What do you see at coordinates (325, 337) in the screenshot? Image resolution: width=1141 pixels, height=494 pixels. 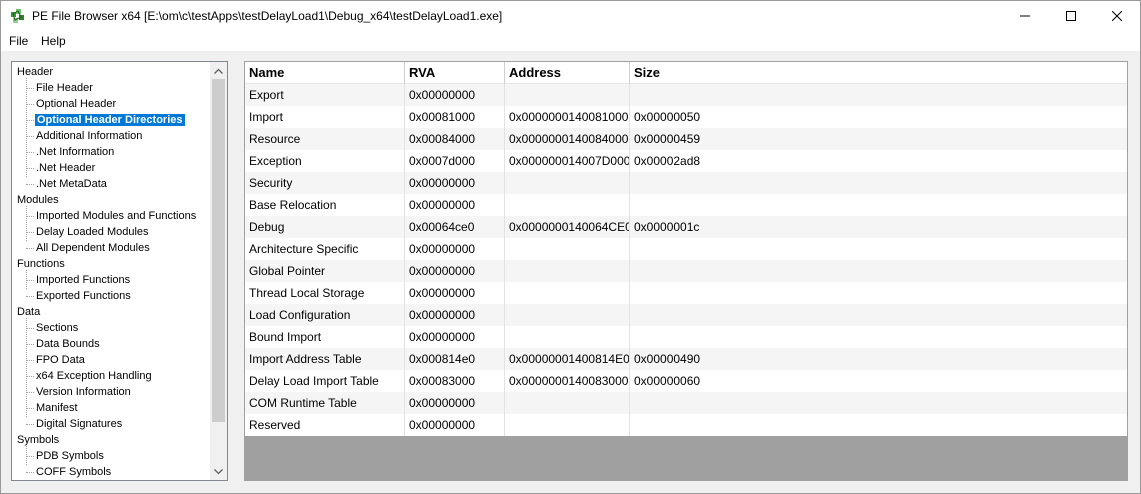 I see `cell-name: Bound Import` at bounding box center [325, 337].